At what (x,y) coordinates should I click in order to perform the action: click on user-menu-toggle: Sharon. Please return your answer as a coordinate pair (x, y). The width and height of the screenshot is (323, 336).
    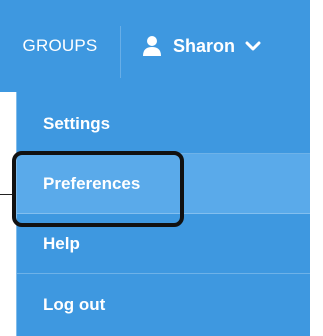
    Looking at the image, I should click on (201, 46).